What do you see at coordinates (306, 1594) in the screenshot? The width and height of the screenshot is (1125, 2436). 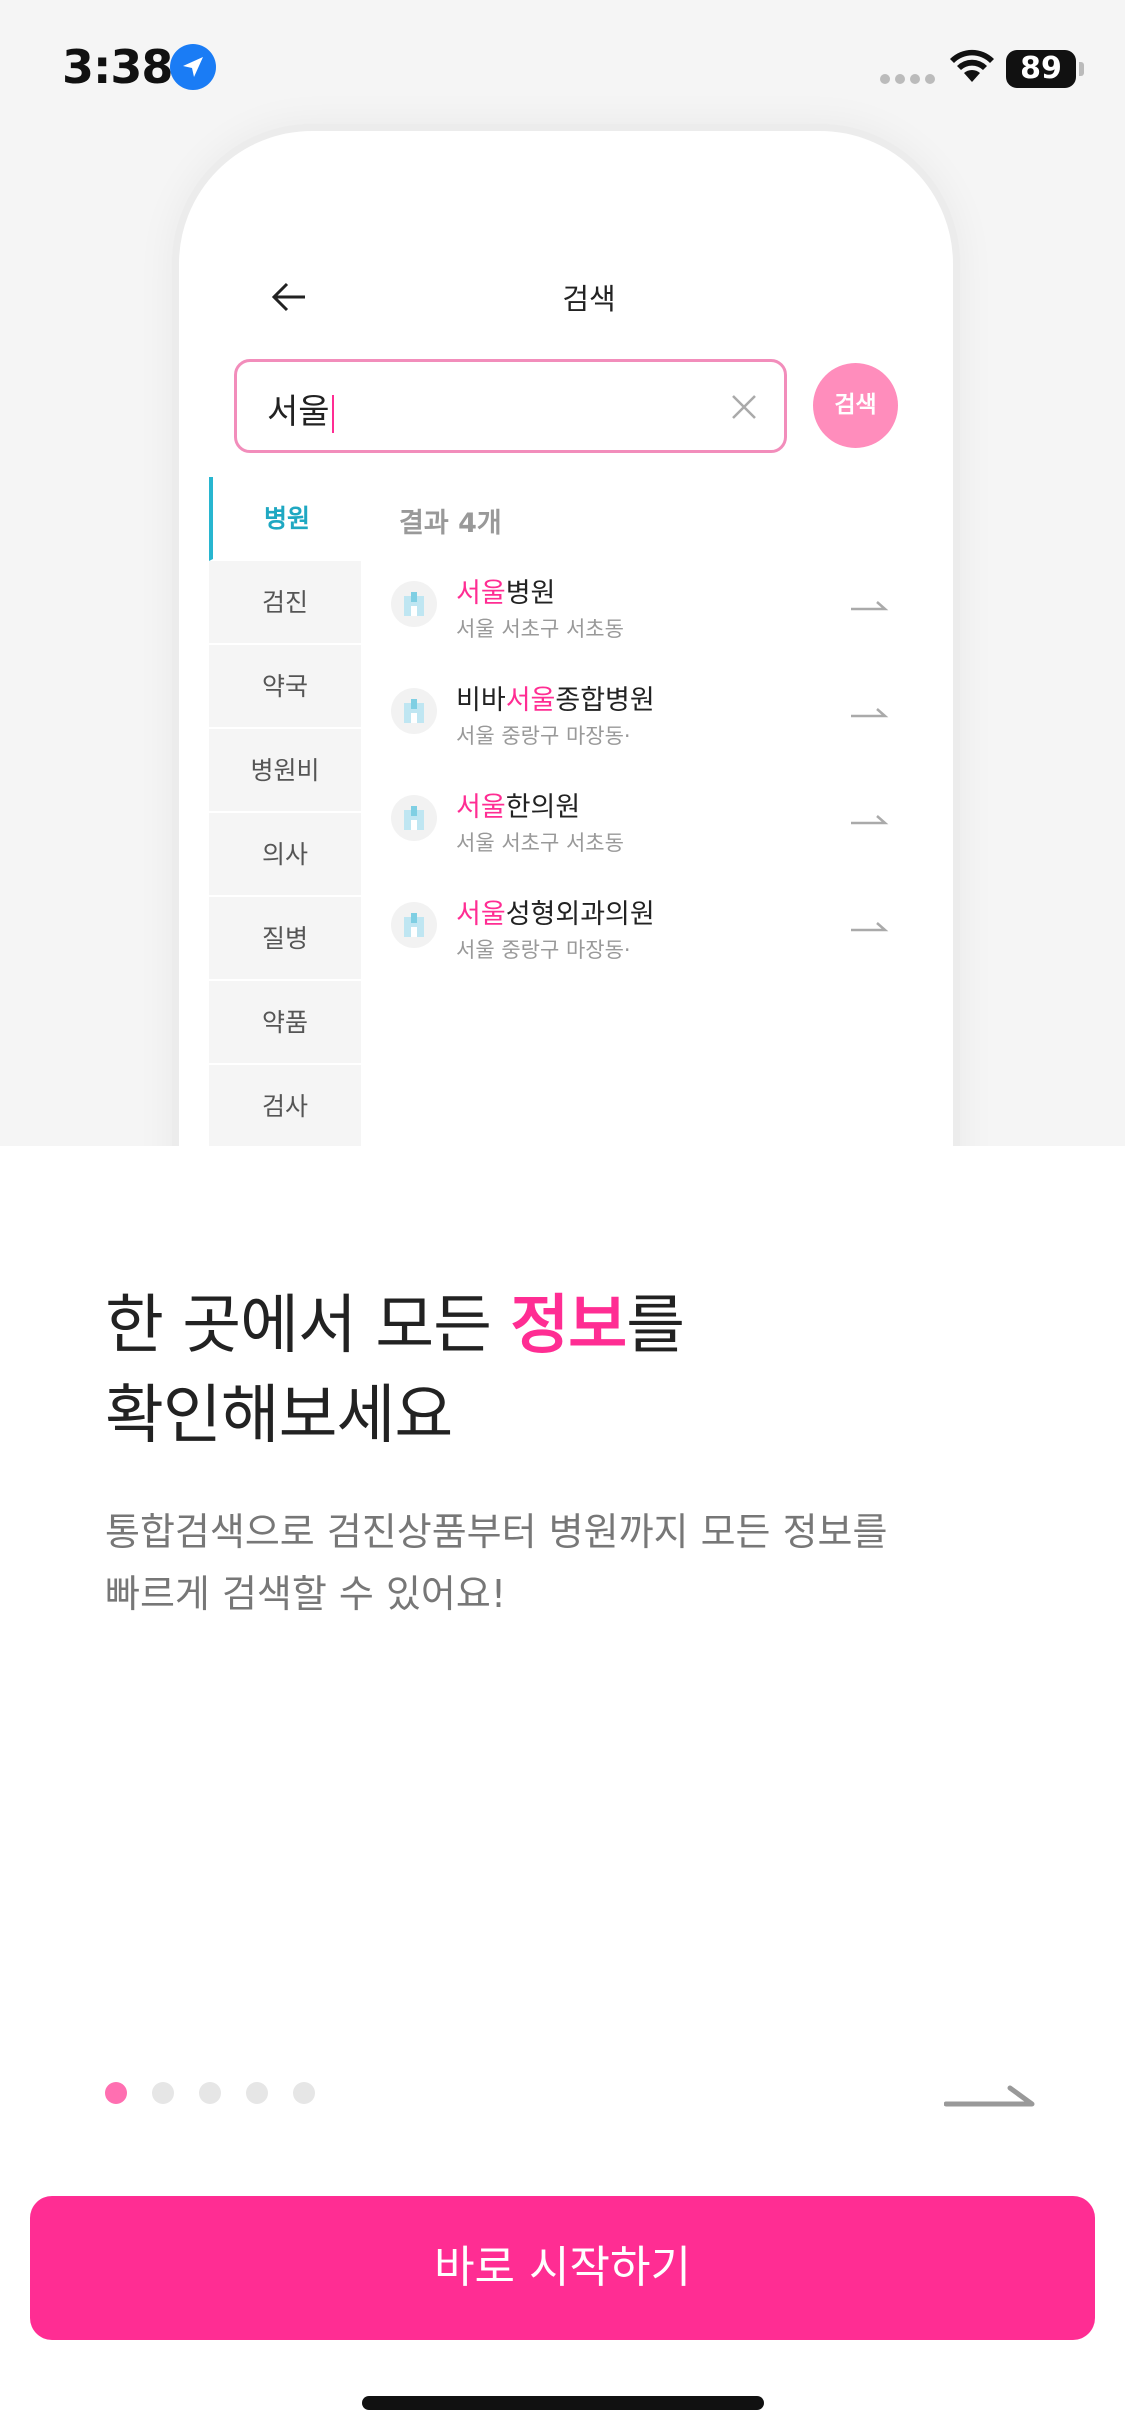 I see `description-line2: 빠르게 검색할 수 있어요!` at bounding box center [306, 1594].